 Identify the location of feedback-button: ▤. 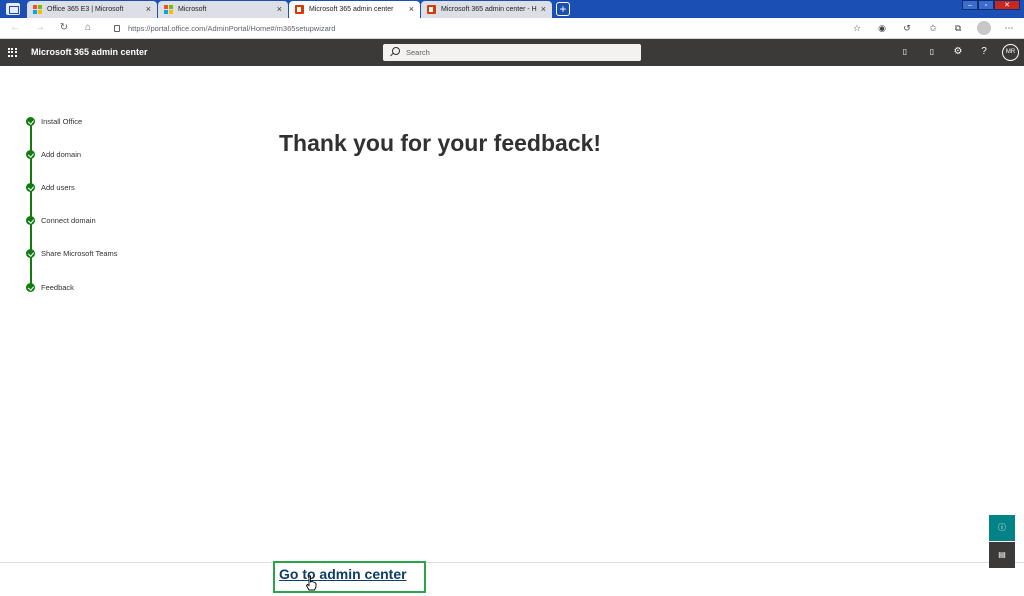
(1002, 555).